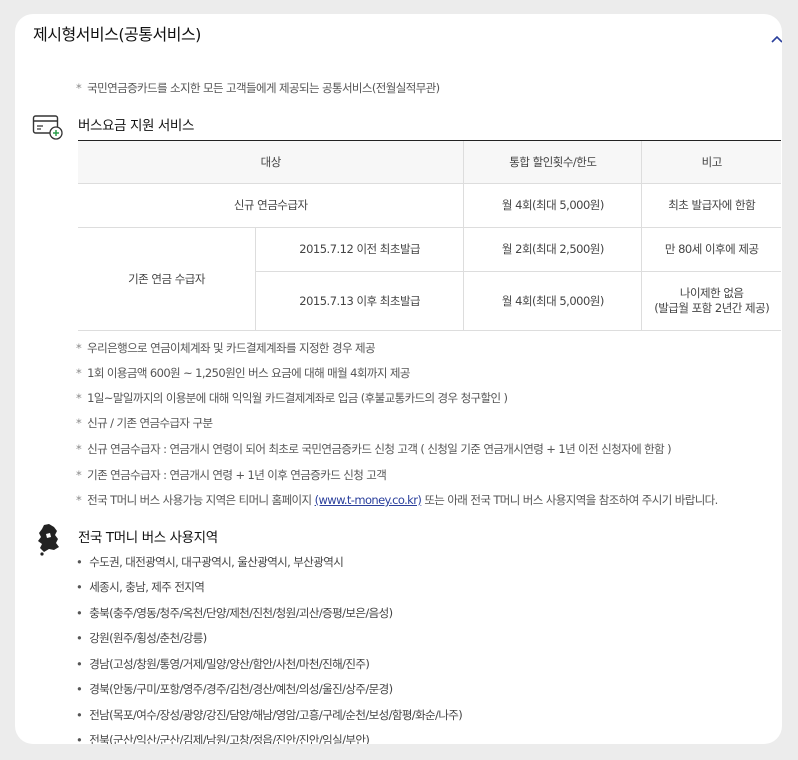 Image resolution: width=798 pixels, height=760 pixels. What do you see at coordinates (226, 348) in the screenshot?
I see `bus-note: * 우리은행으로 연금이체계좌 및 카드결제계좌를 지정한 경우 제공` at bounding box center [226, 348].